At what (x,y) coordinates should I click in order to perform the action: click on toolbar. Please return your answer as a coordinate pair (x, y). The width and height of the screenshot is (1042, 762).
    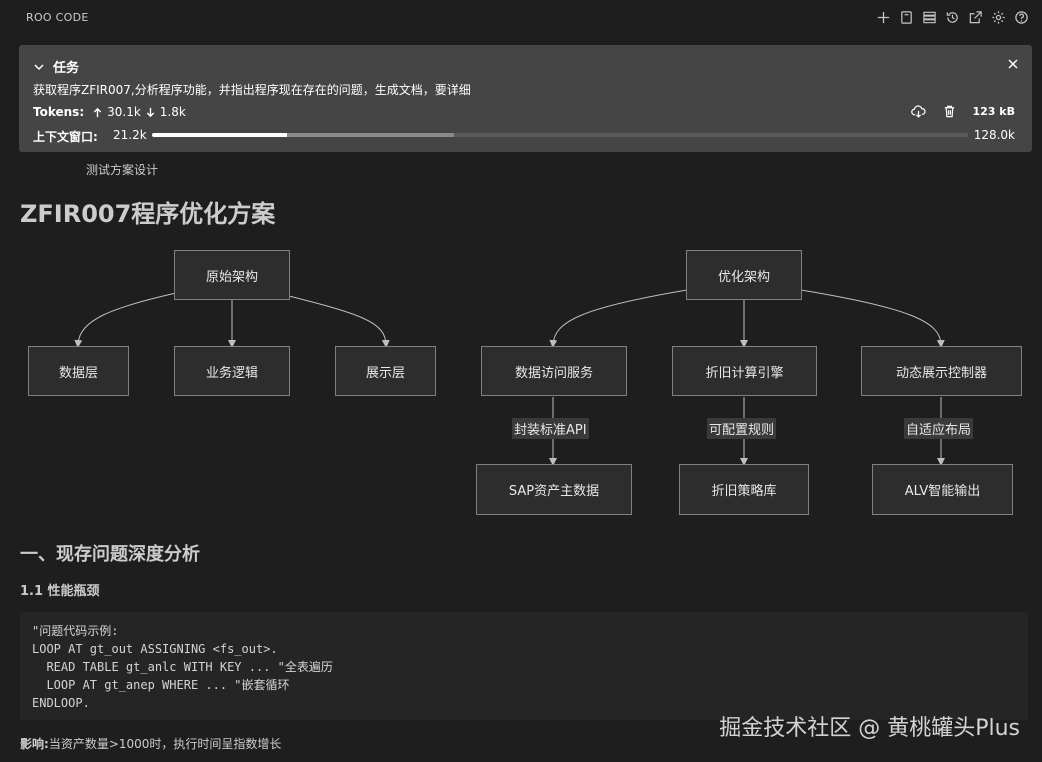
    Looking at the image, I should click on (952, 17).